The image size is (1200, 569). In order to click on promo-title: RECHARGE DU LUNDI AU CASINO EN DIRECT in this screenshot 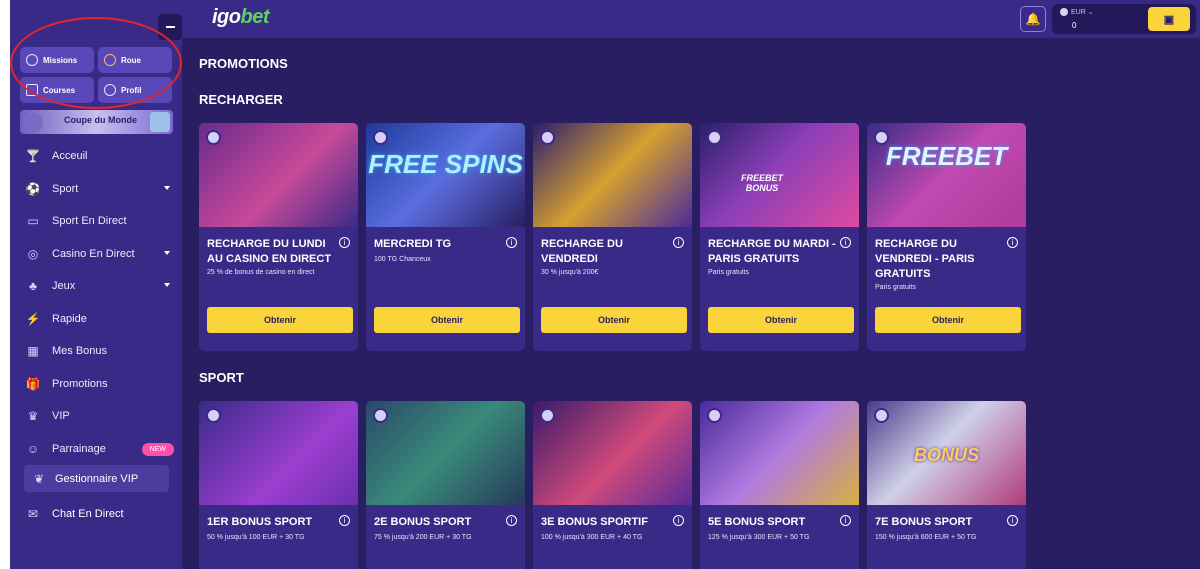, I will do `click(269, 251)`.